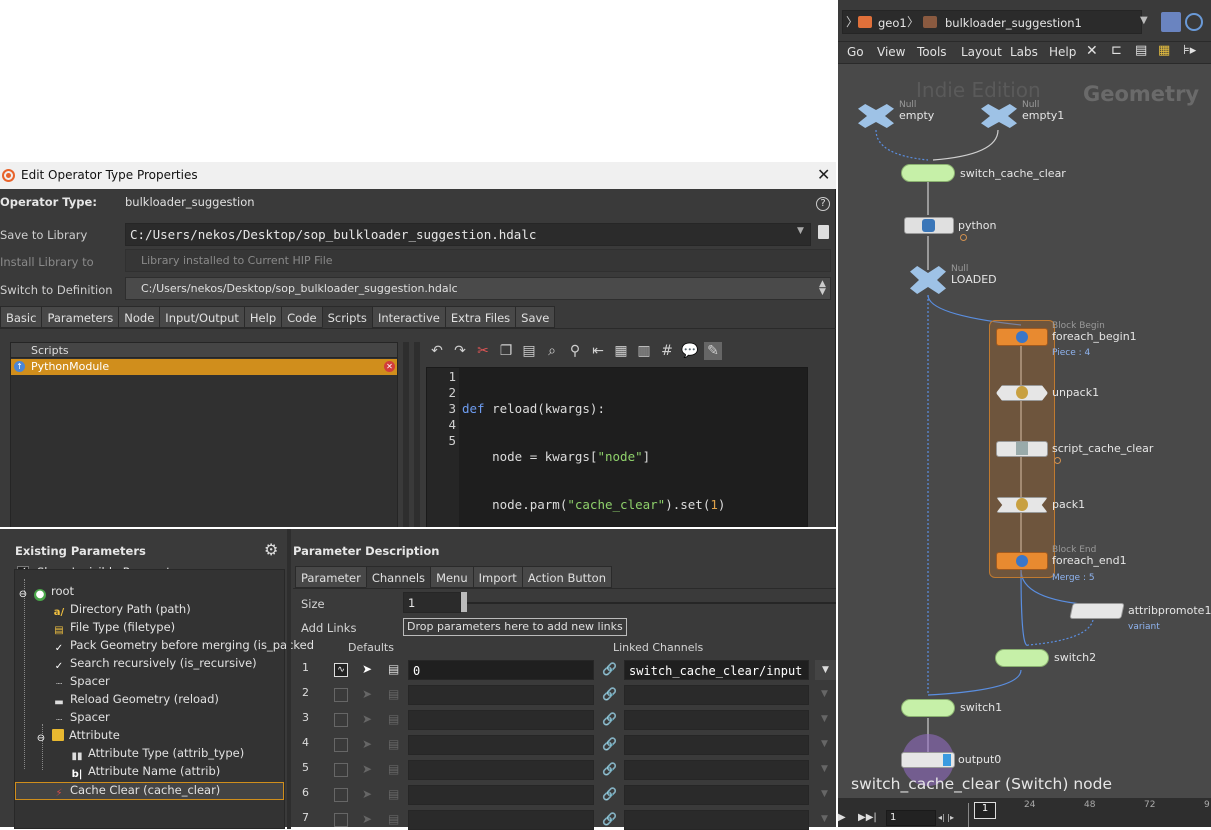  What do you see at coordinates (716, 820) in the screenshot?
I see `linked-channel-field` at bounding box center [716, 820].